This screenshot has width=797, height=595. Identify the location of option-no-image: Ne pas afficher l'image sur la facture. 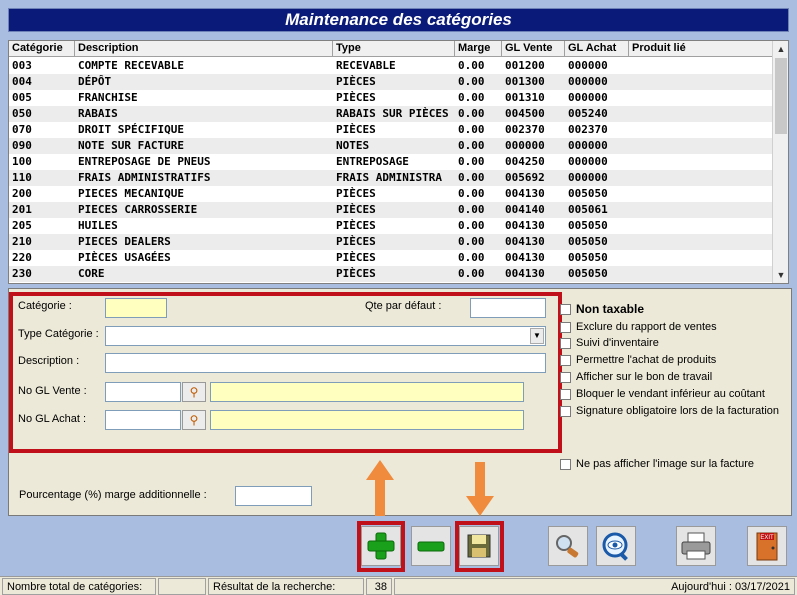
(657, 464).